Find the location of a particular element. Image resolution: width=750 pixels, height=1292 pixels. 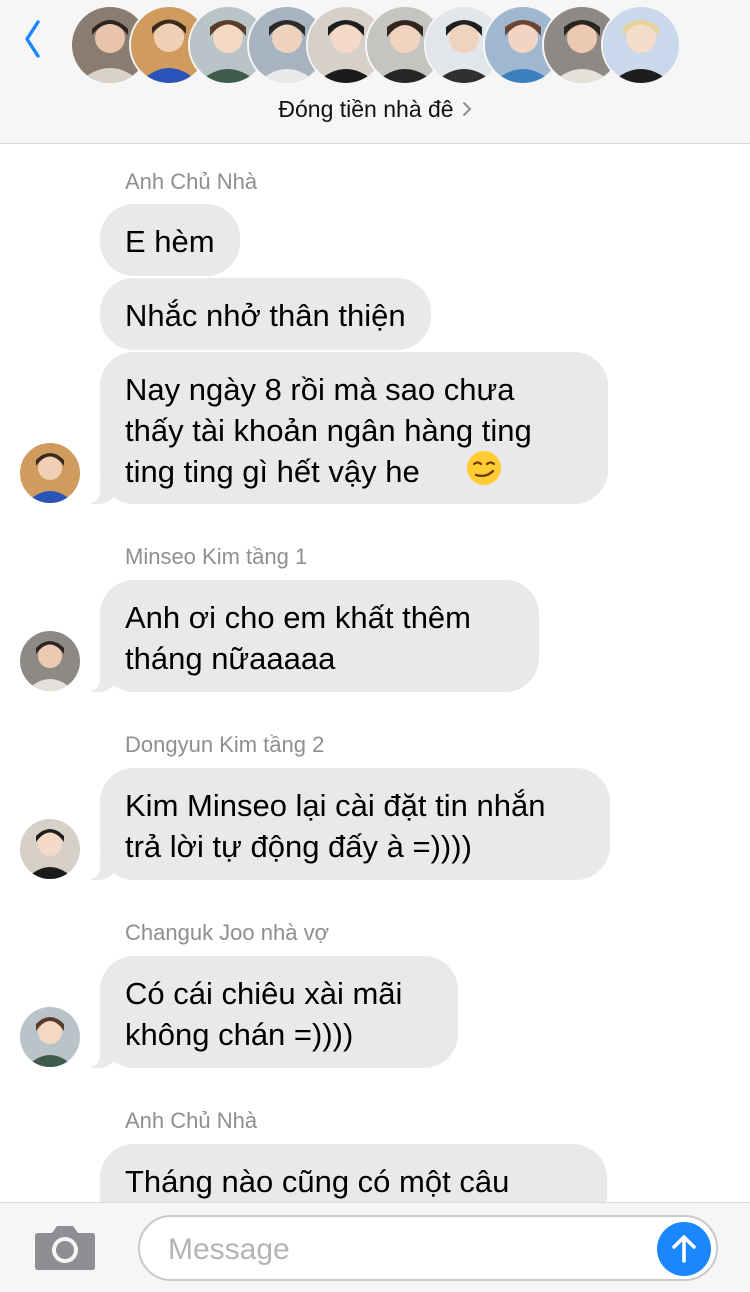

message-field is located at coordinates (428, 1248).